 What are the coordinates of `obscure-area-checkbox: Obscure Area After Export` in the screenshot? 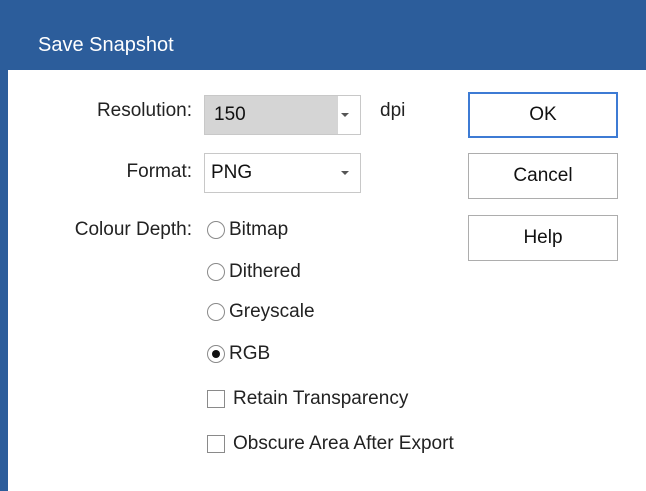 It's located at (330, 444).